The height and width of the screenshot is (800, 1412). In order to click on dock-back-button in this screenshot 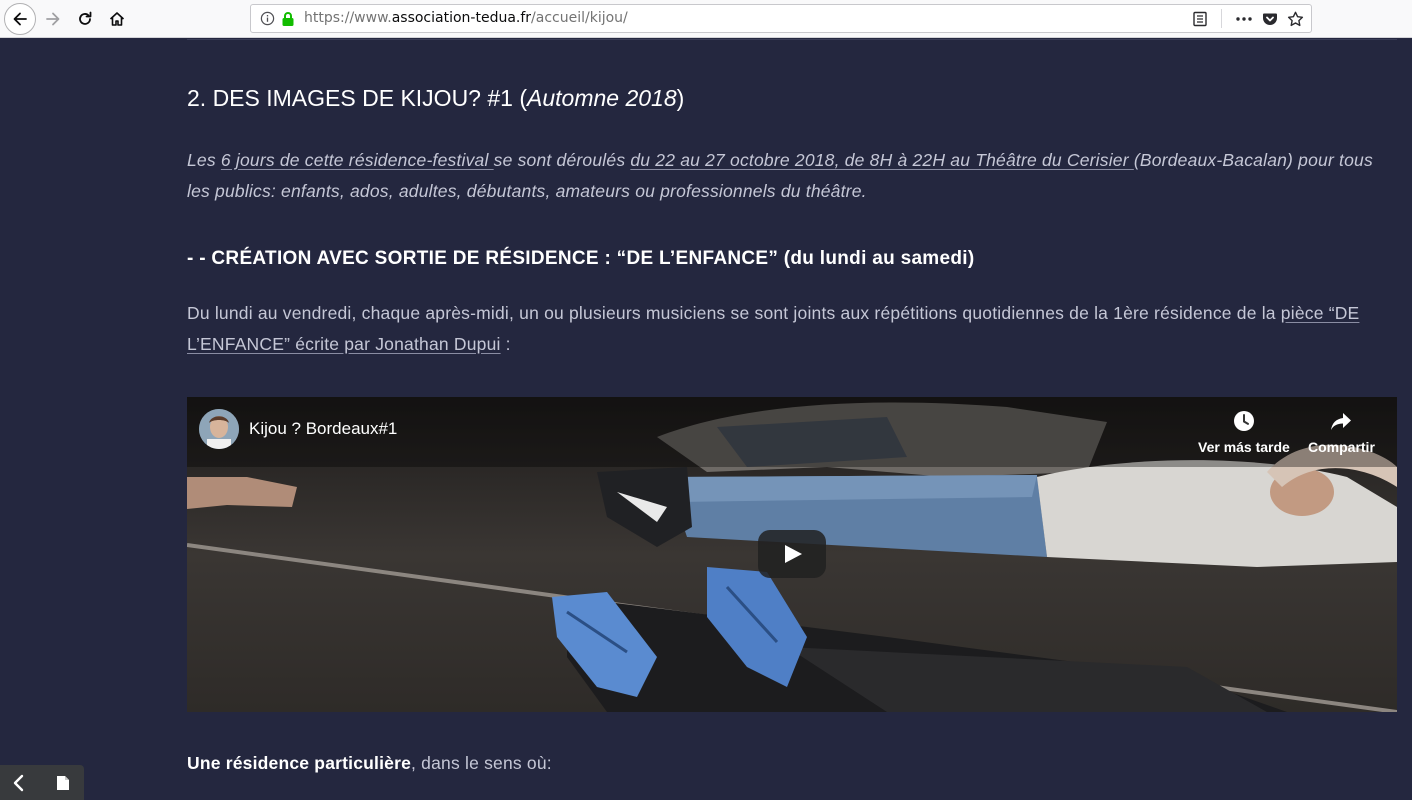, I will do `click(19, 783)`.